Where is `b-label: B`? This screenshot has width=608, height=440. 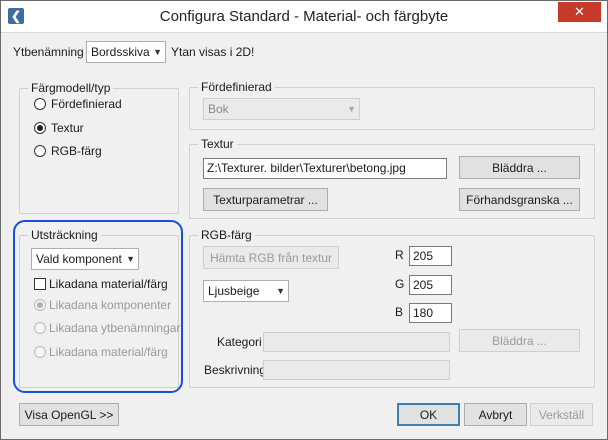 b-label: B is located at coordinates (399, 312).